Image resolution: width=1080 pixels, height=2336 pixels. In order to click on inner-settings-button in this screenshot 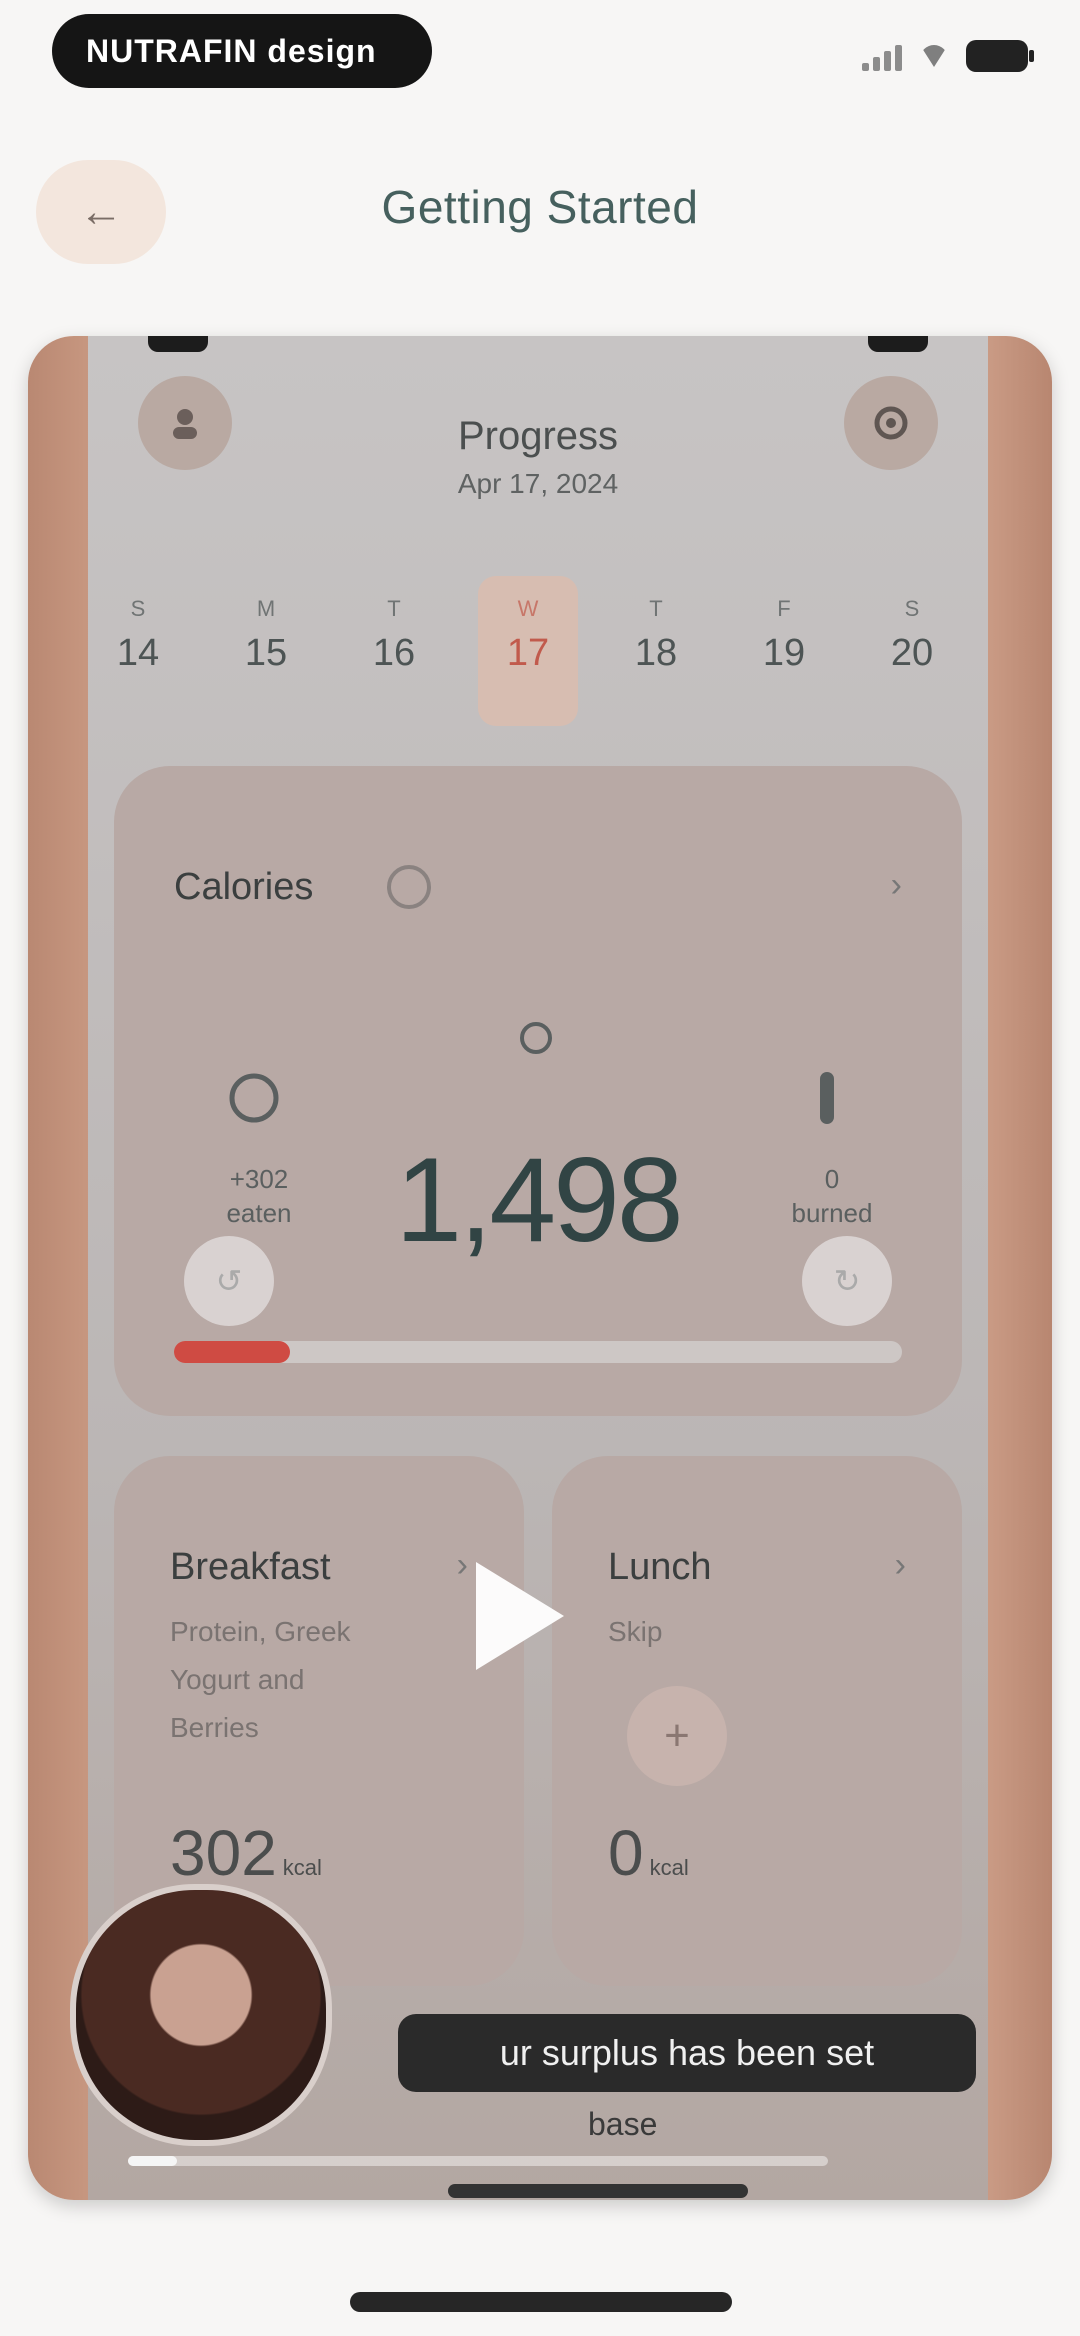, I will do `click(891, 423)`.